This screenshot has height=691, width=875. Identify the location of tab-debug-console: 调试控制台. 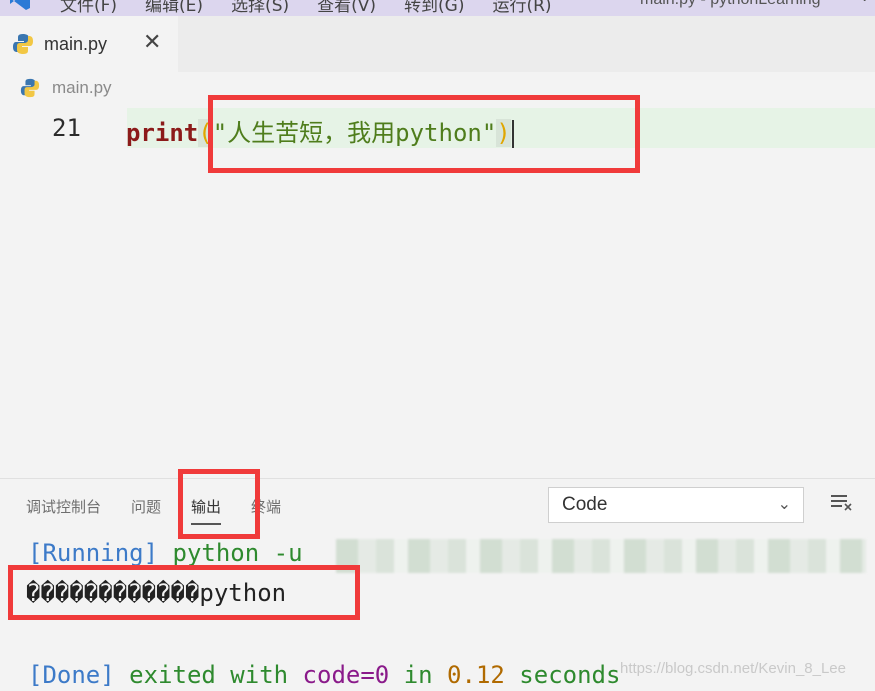
(63, 506).